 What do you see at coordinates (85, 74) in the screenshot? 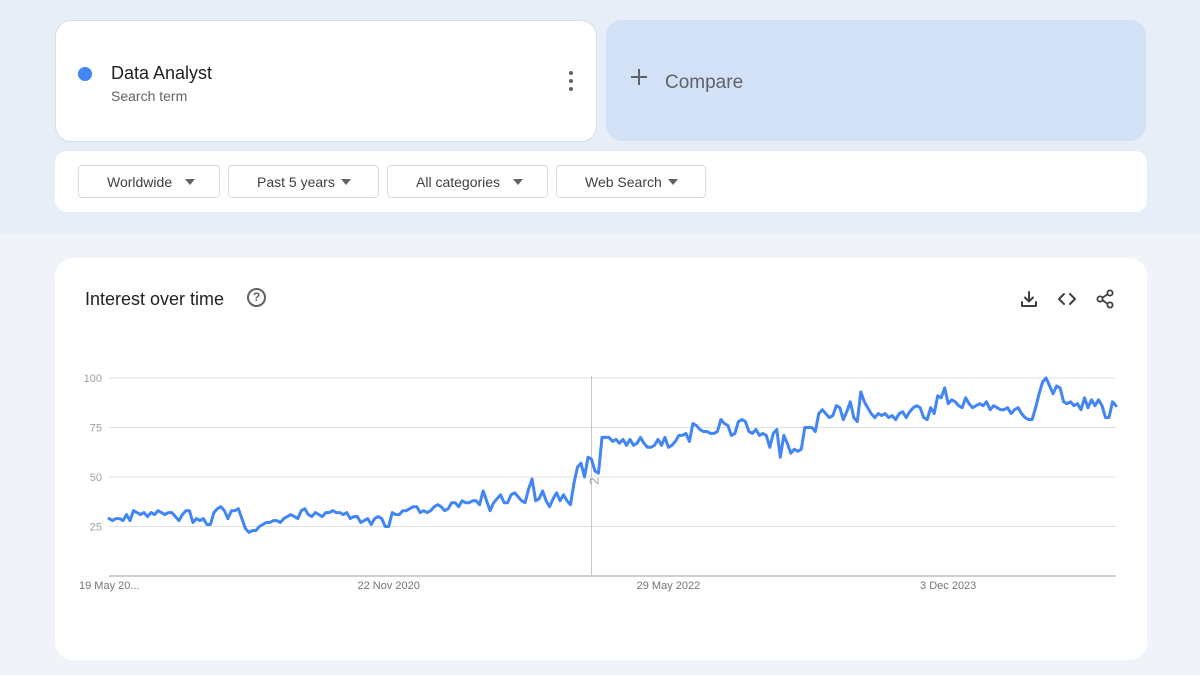
I see `term-color-dot` at bounding box center [85, 74].